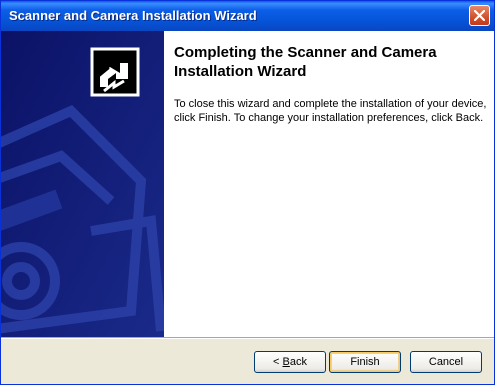  What do you see at coordinates (115, 72) in the screenshot?
I see `wizard-arrow-icon` at bounding box center [115, 72].